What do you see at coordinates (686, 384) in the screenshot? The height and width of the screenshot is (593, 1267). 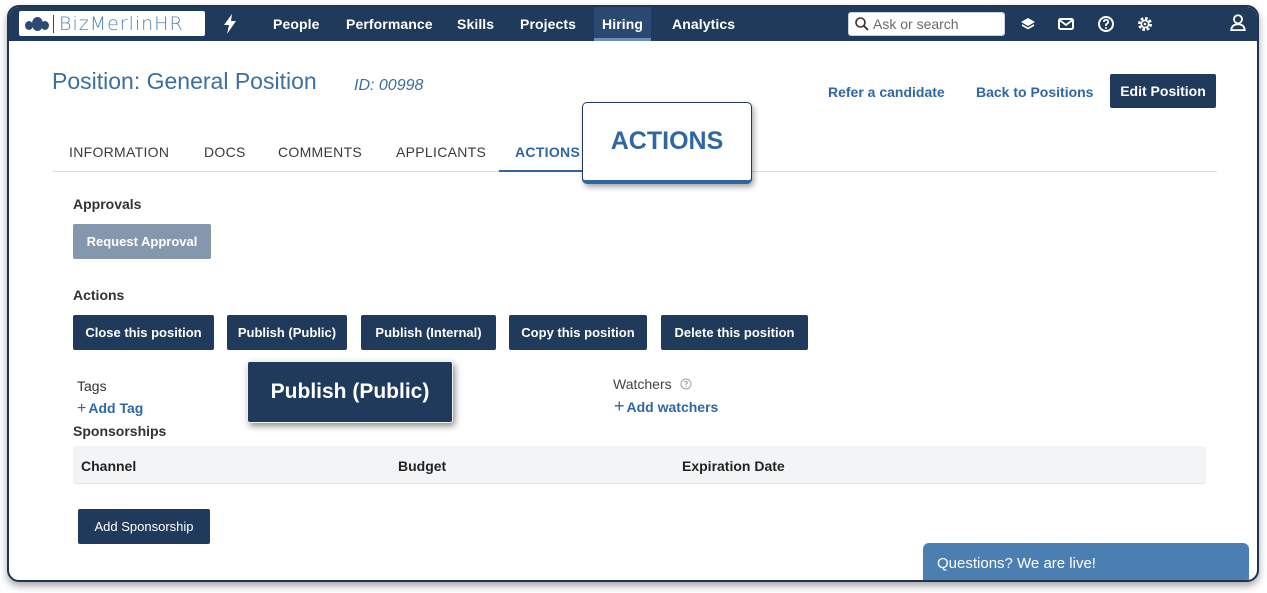 I see `info-icon` at bounding box center [686, 384].